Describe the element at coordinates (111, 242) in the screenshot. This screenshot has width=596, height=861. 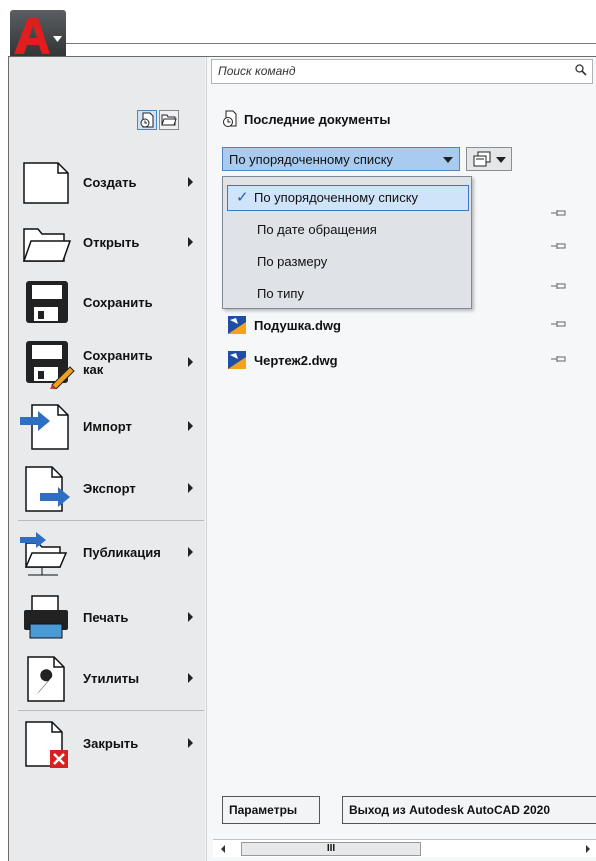
I see `menu-item-label: Открыть` at that location.